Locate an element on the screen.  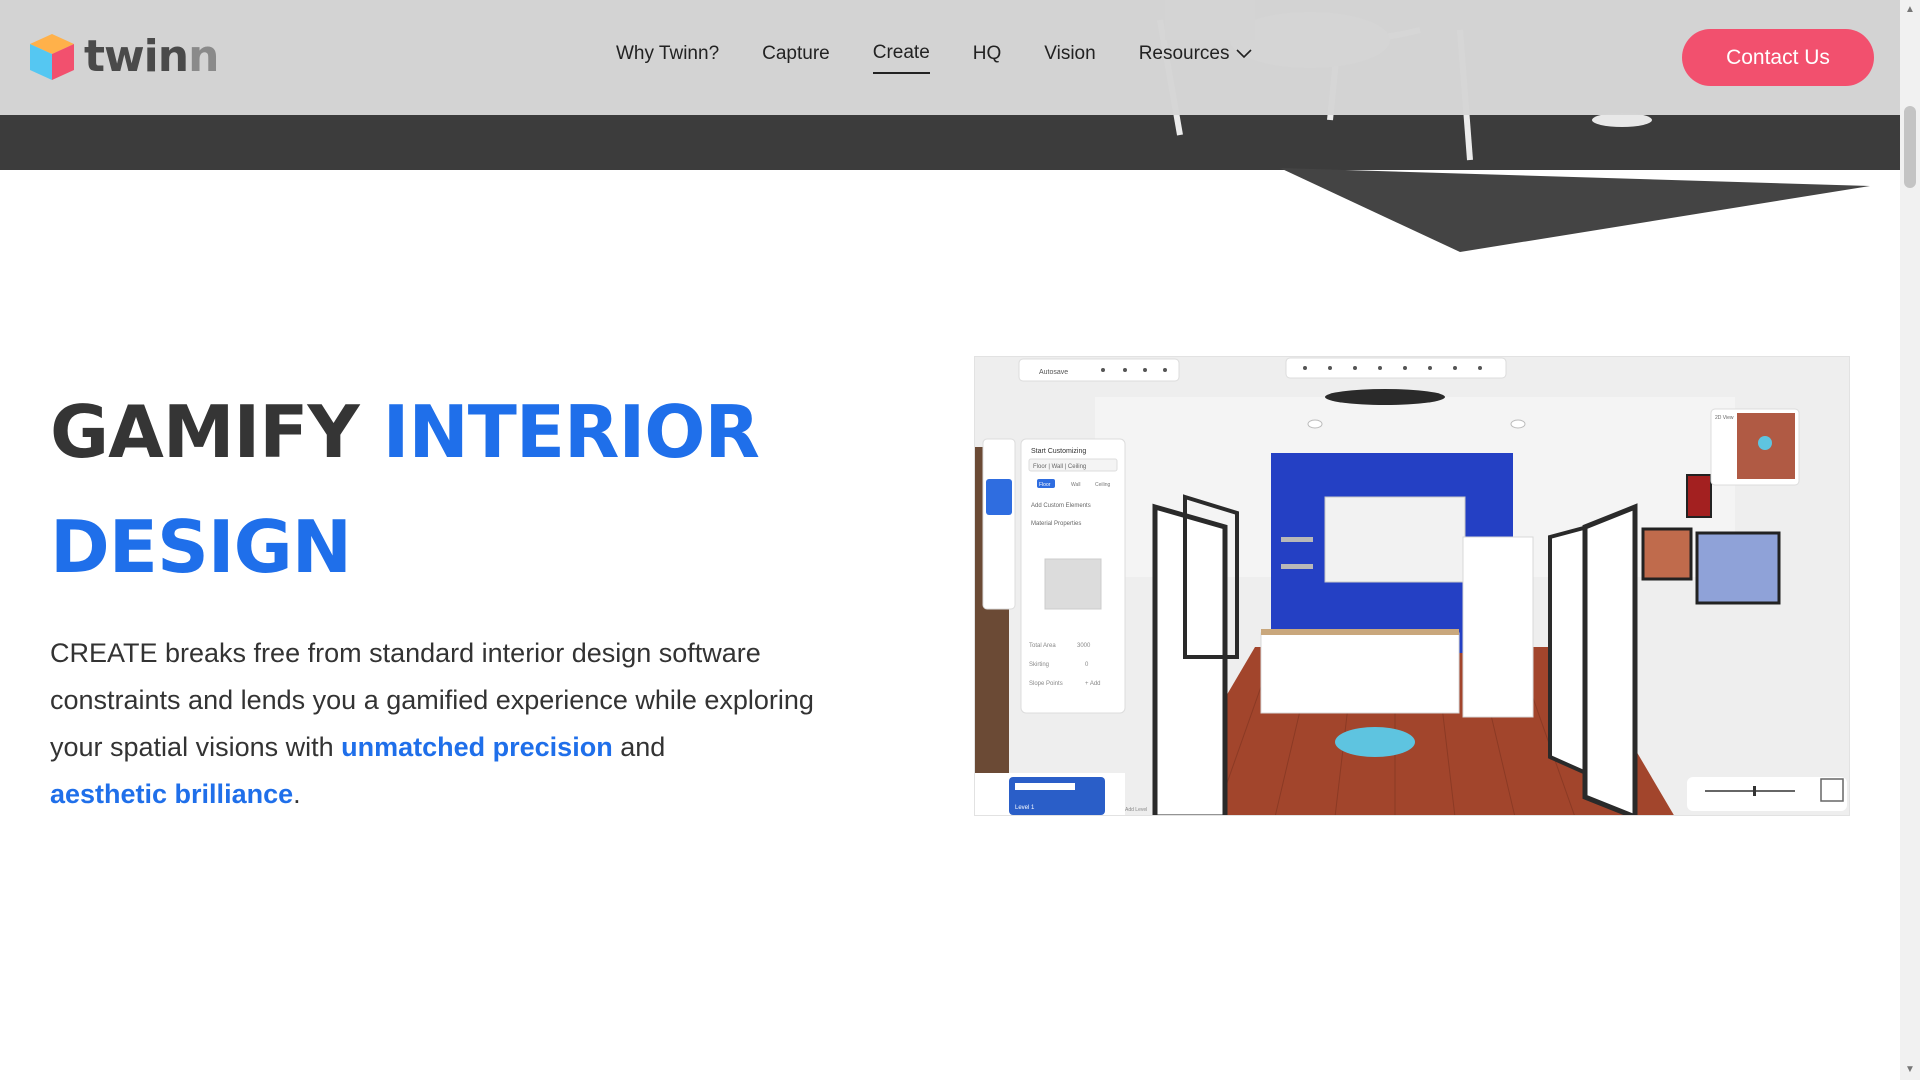
floor-rug is located at coordinates (1375, 742).